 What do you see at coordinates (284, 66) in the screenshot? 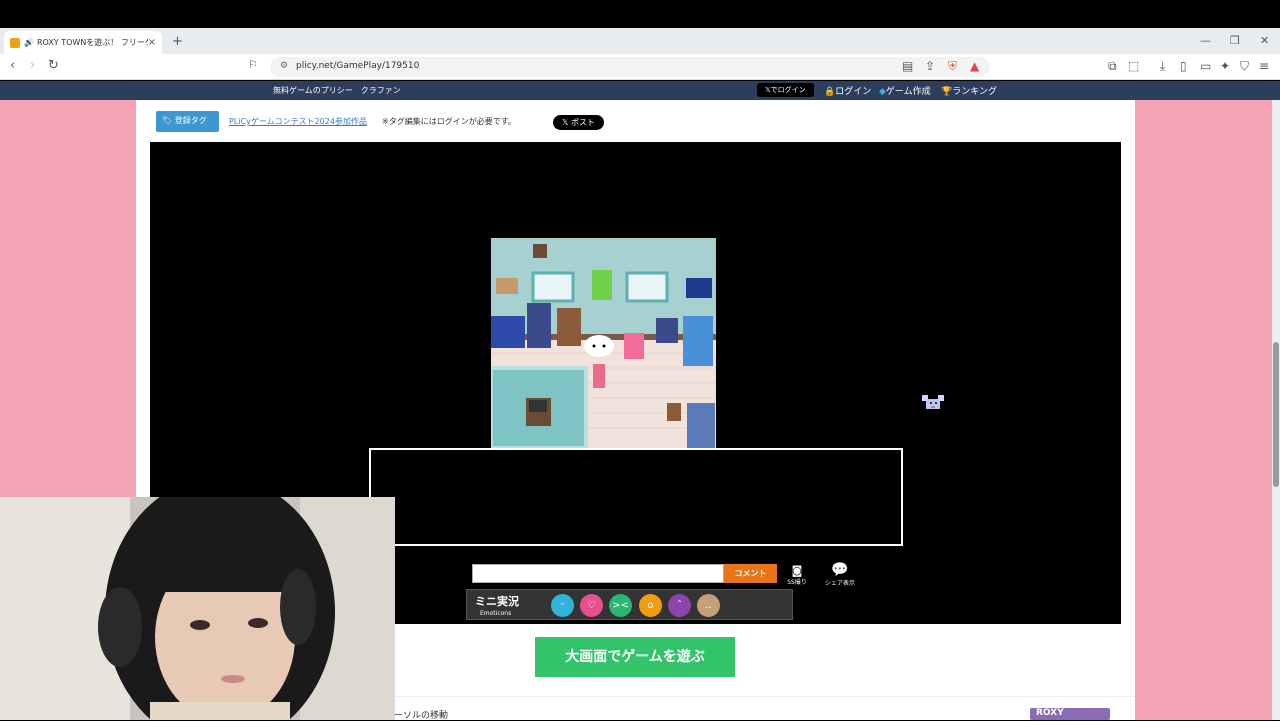
I see `site-info-icon: ⚙` at bounding box center [284, 66].